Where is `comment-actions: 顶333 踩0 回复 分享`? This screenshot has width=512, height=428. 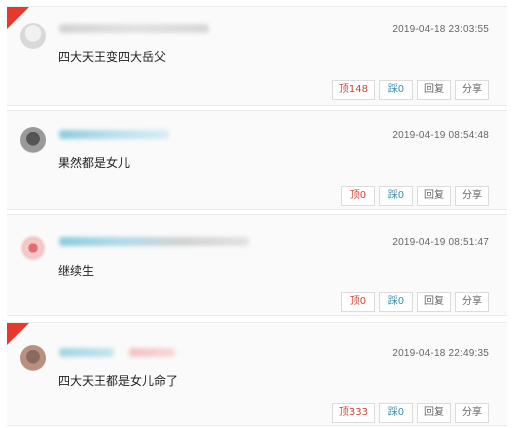
comment-actions: 顶333 踩0 回复 分享 is located at coordinates (410, 413).